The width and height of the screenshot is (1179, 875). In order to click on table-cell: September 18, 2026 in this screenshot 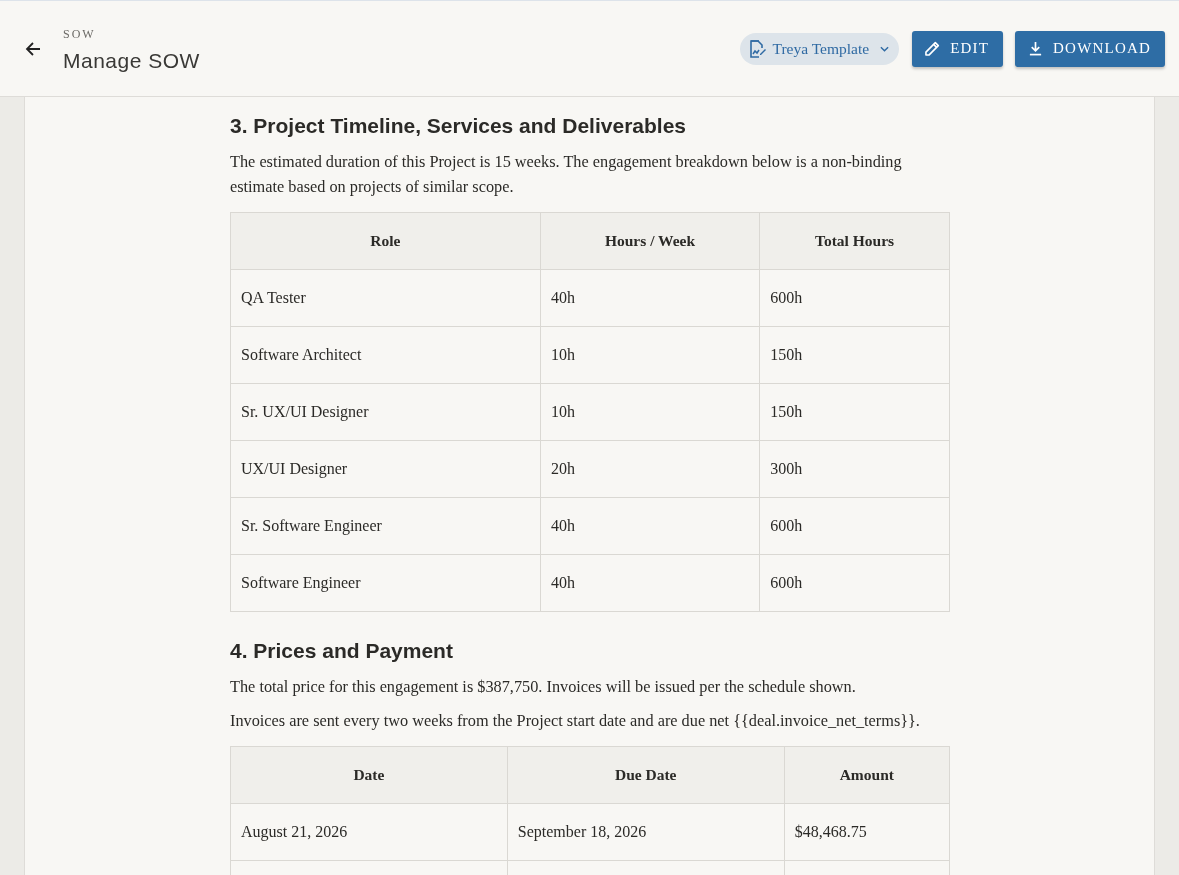, I will do `click(646, 832)`.